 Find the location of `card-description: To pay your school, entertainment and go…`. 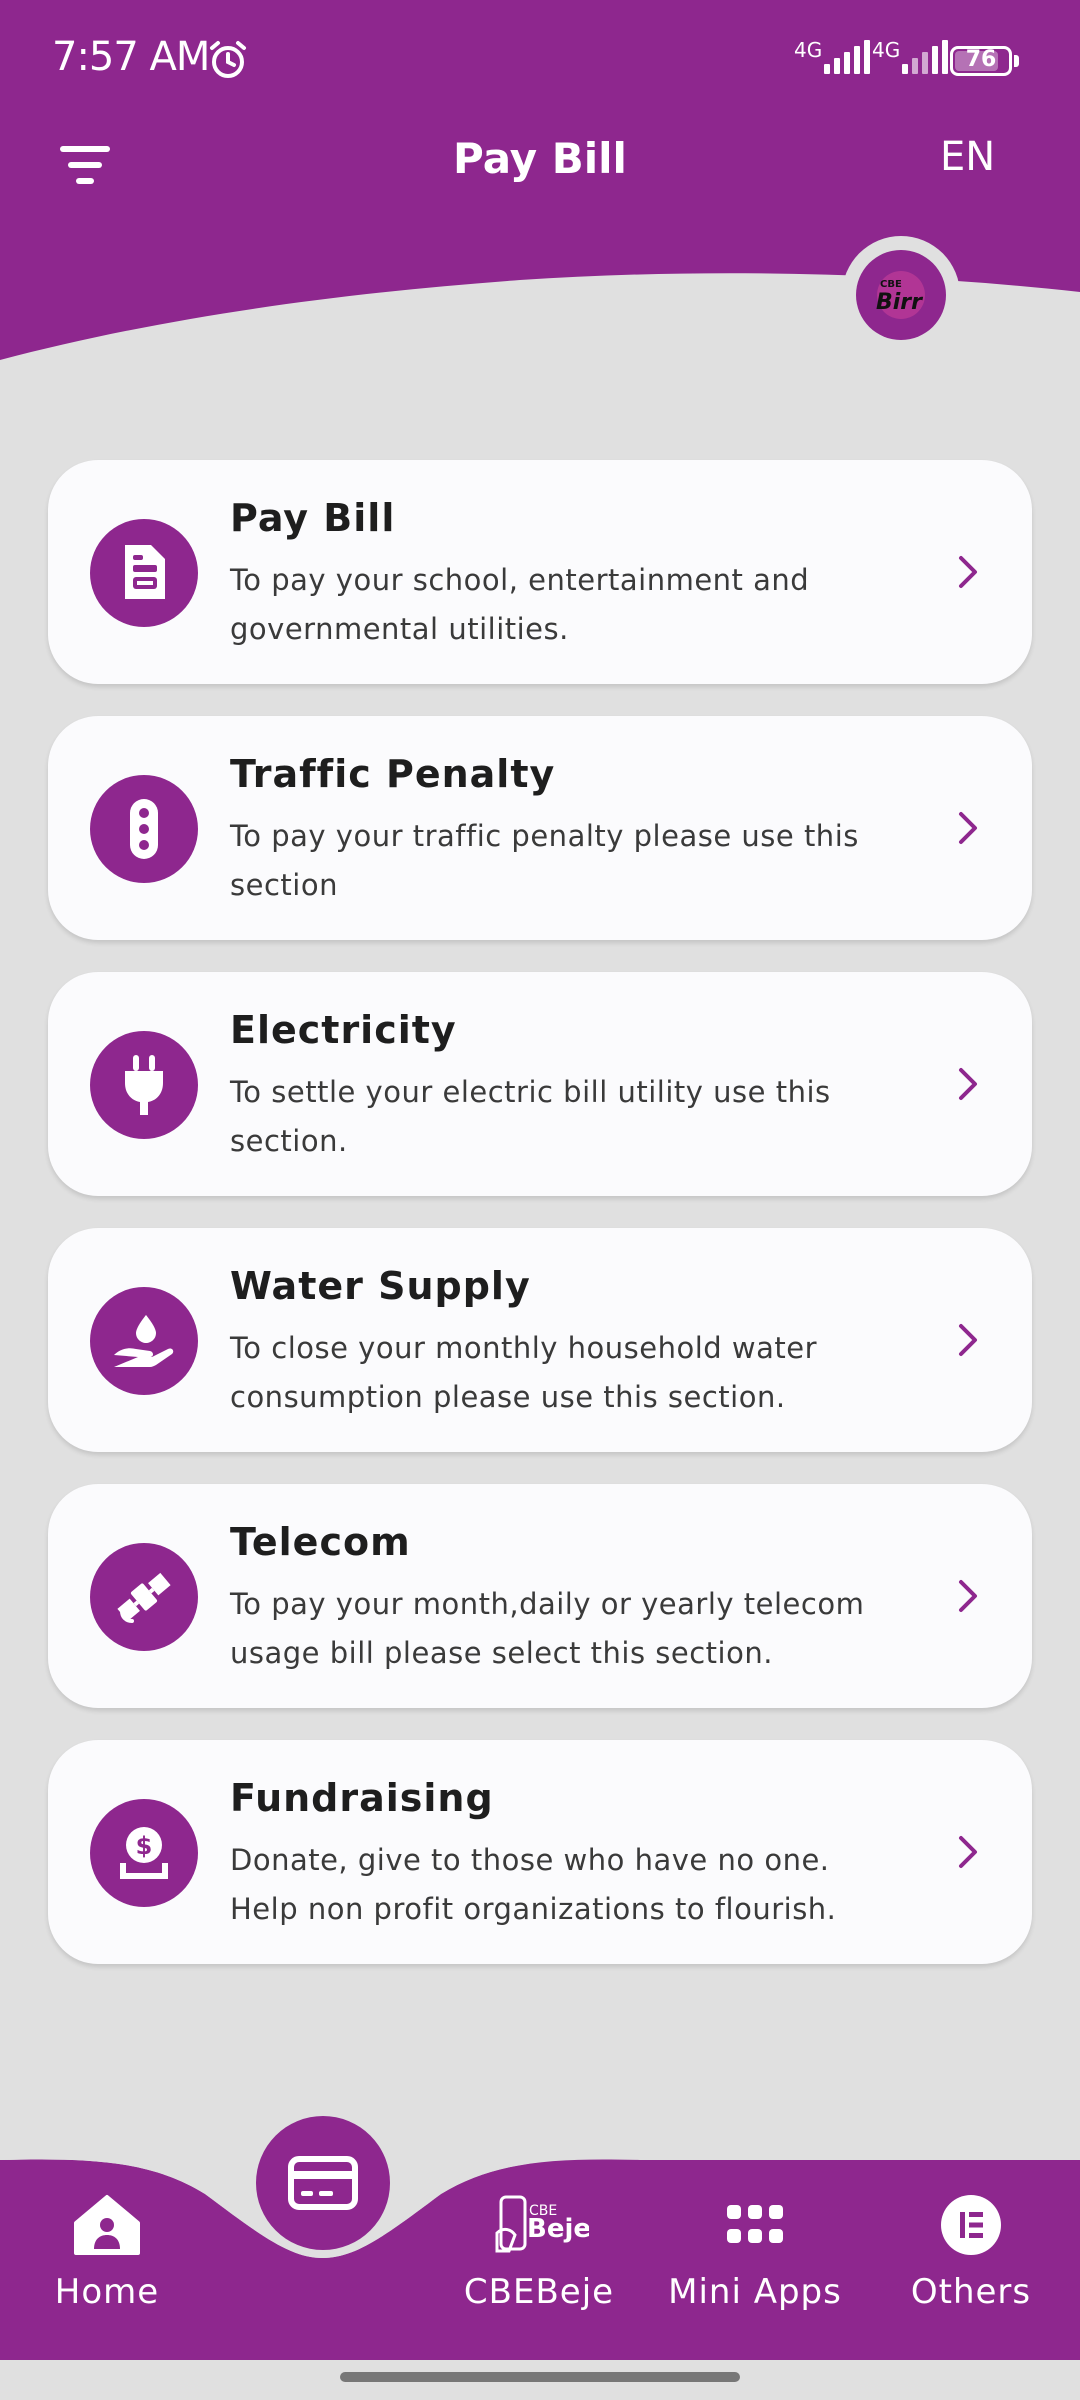

card-description: To pay your school, entertainment and go… is located at coordinates (520, 604).